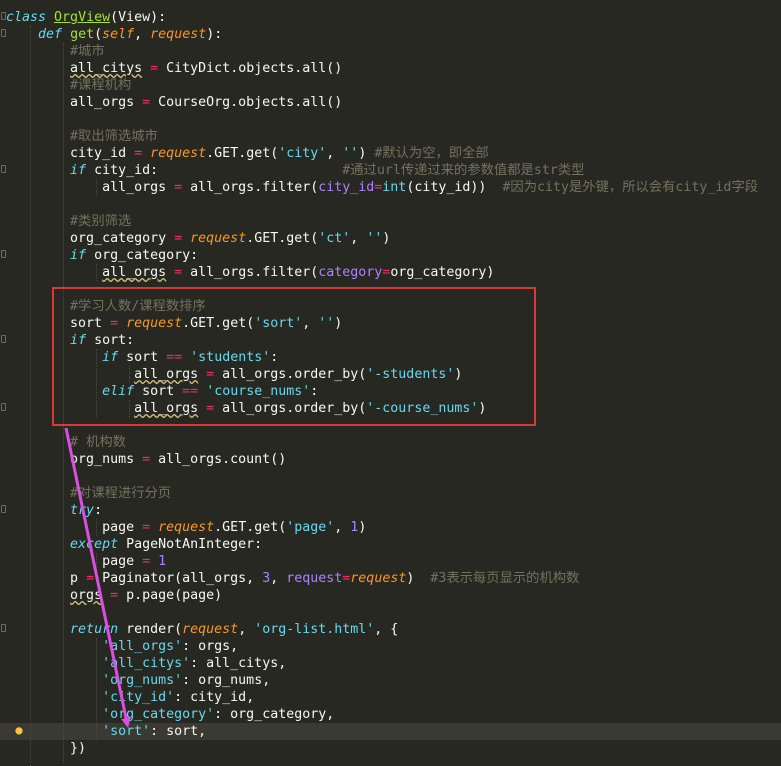 The height and width of the screenshot is (766, 781). I want to click on annotation-arrow, so click(97, 577).